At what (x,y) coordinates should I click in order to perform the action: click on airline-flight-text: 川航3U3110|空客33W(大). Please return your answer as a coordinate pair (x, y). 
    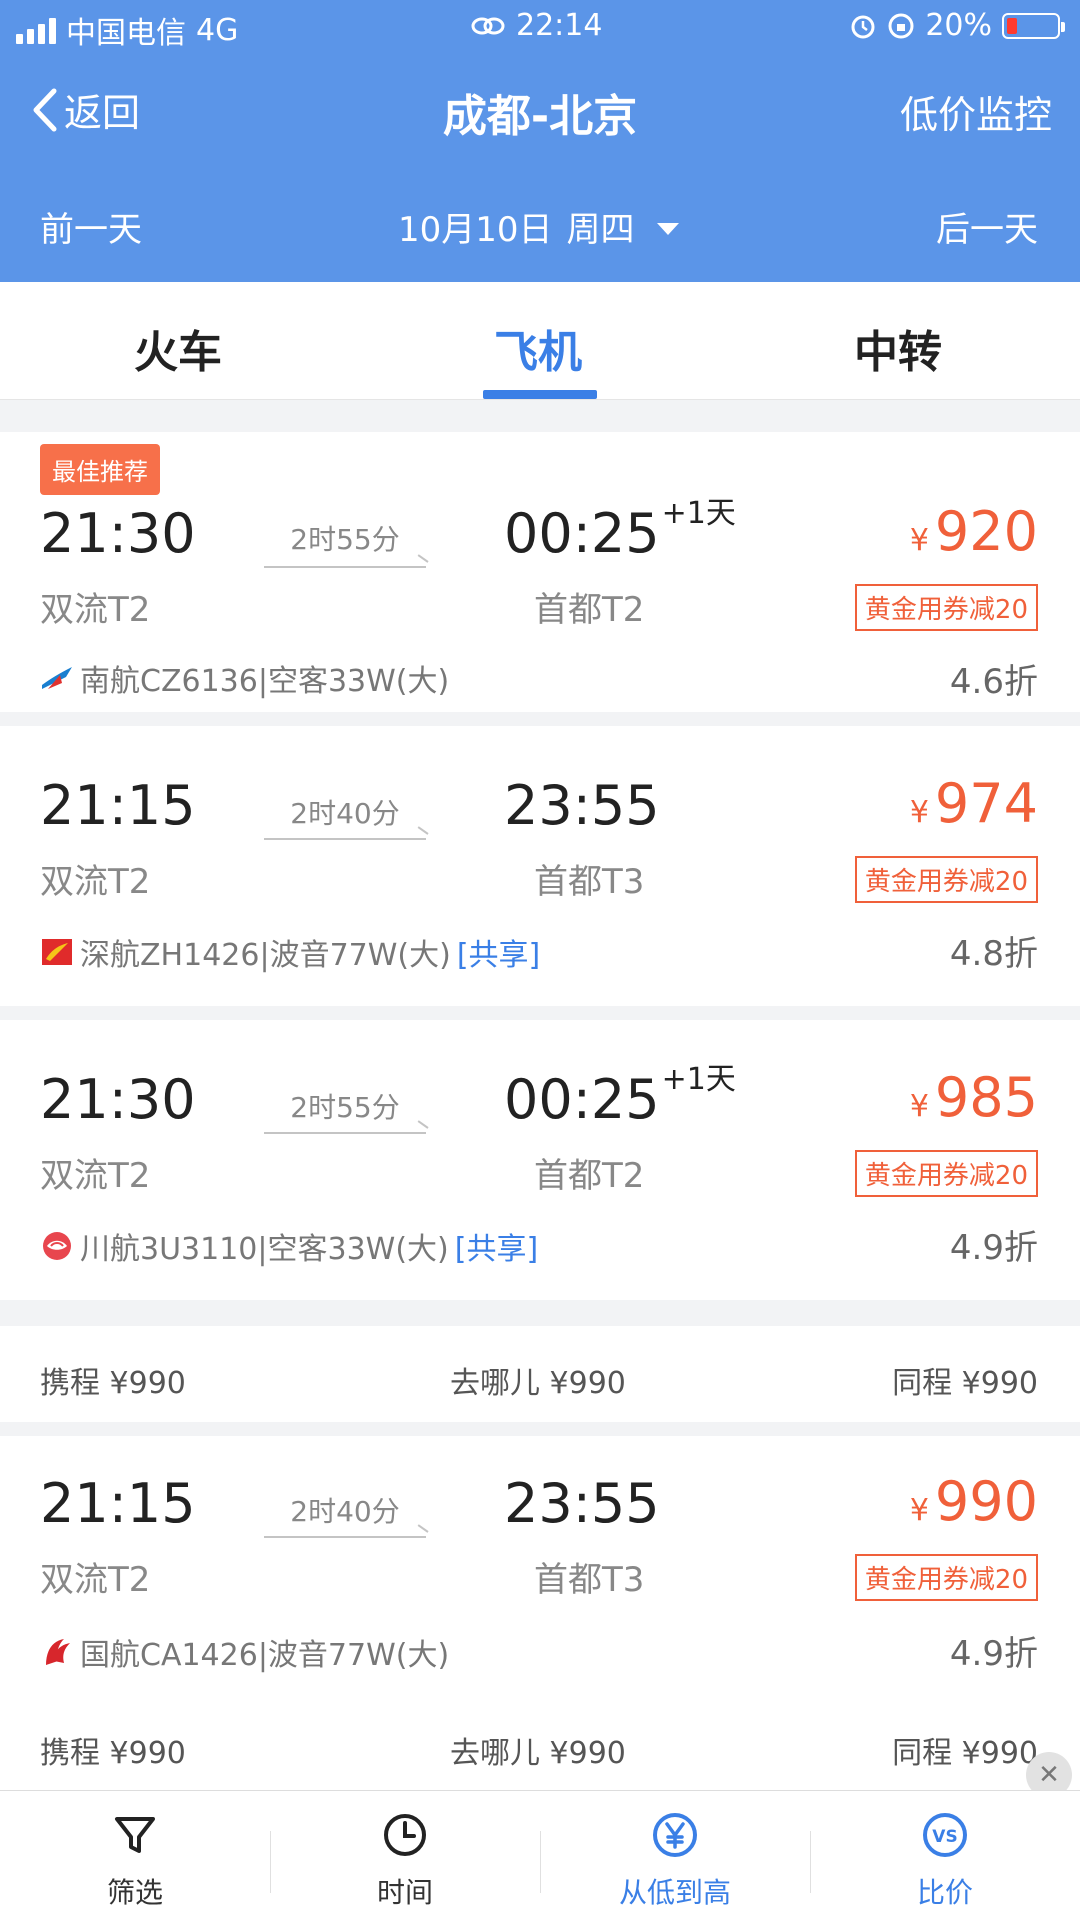
    Looking at the image, I should click on (264, 1249).